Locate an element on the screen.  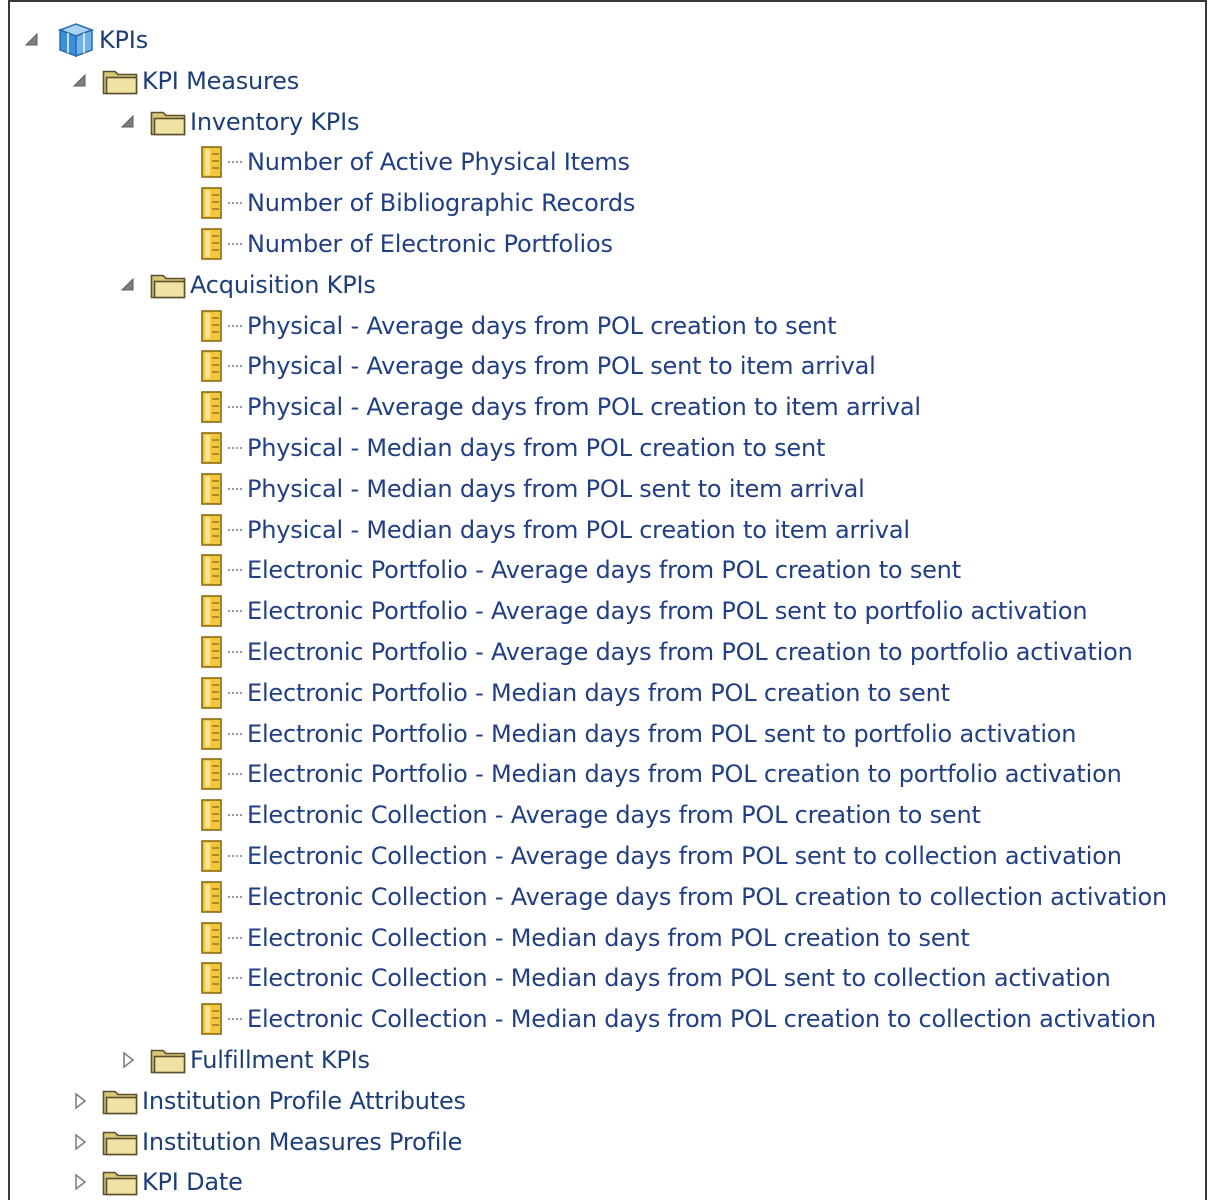
tree-node-label: Acquisition KPIs is located at coordinates (283, 284).